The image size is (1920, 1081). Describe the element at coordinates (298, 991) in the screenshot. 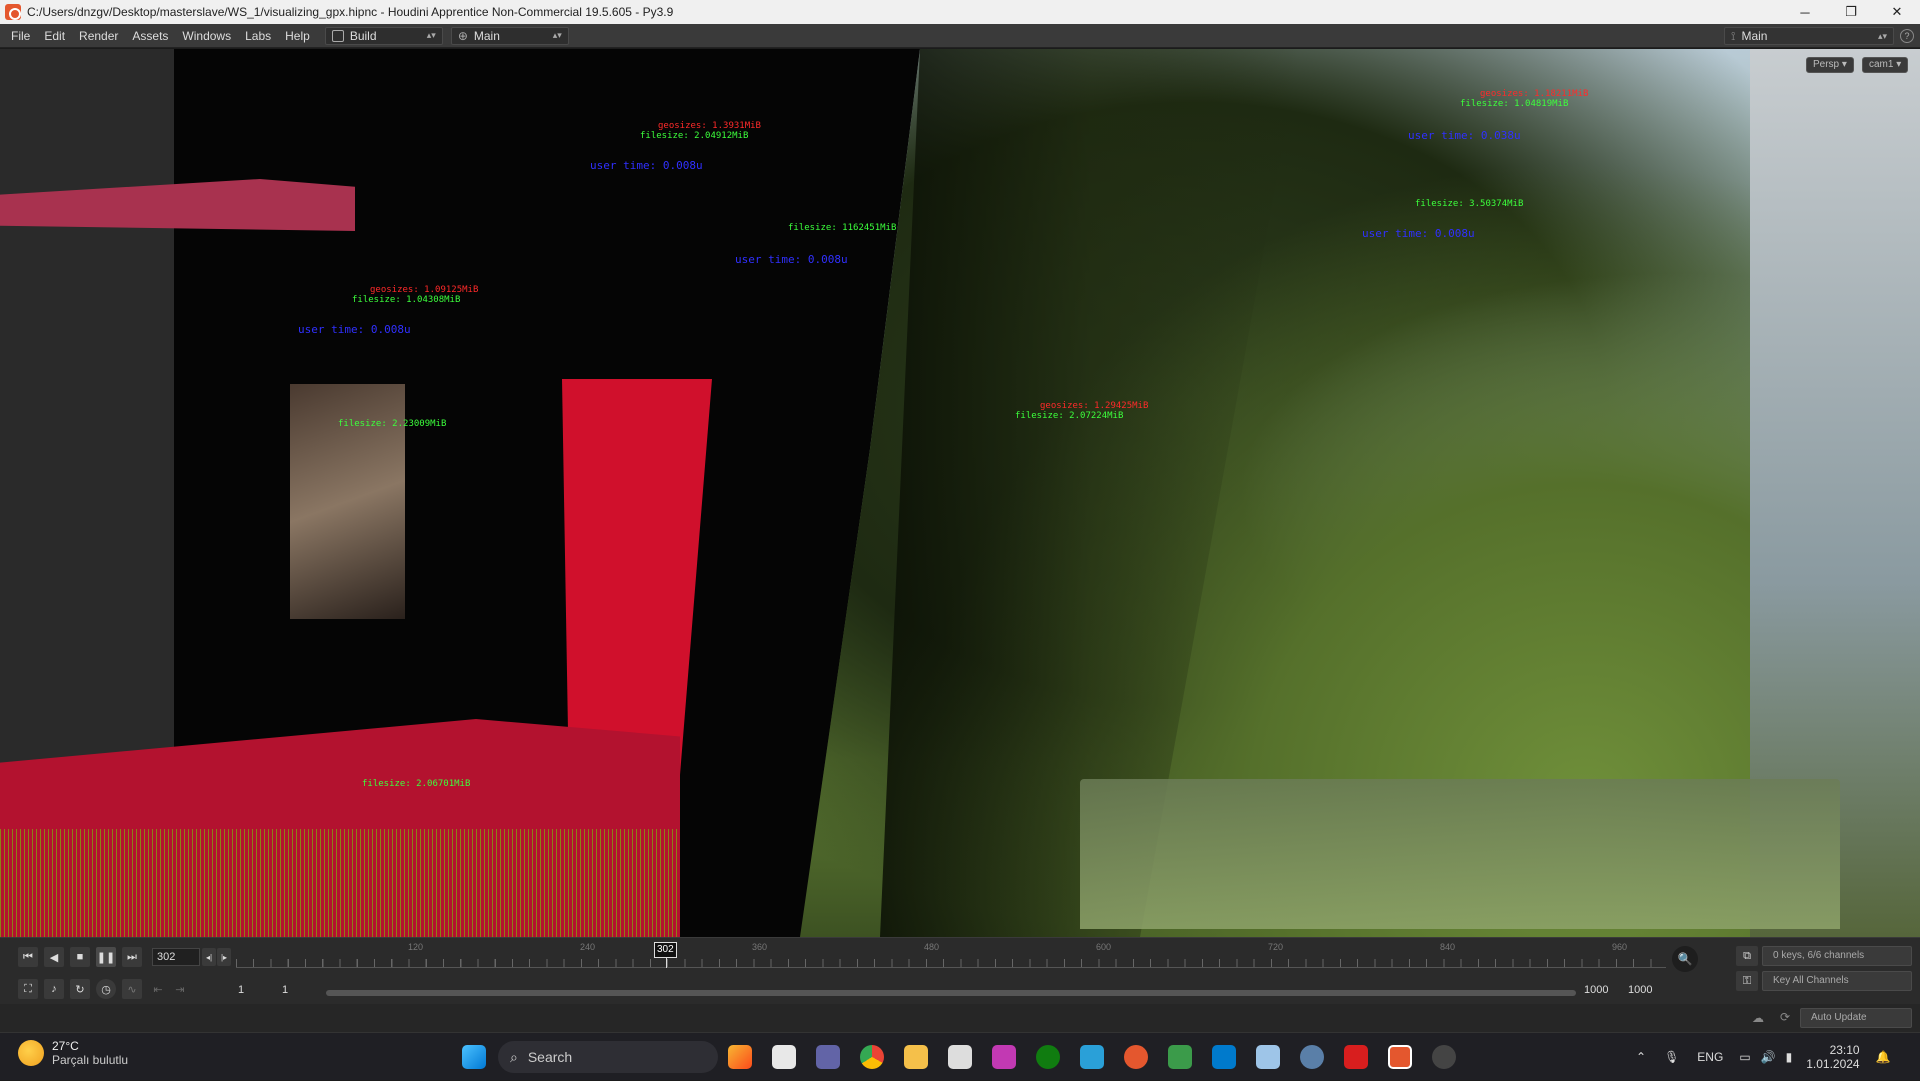

I see `range-start-field: 1` at that location.